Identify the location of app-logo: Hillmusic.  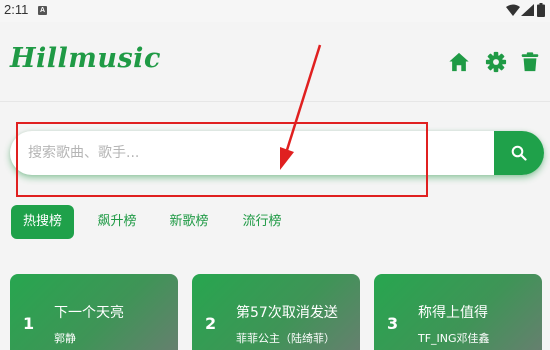
(85, 58).